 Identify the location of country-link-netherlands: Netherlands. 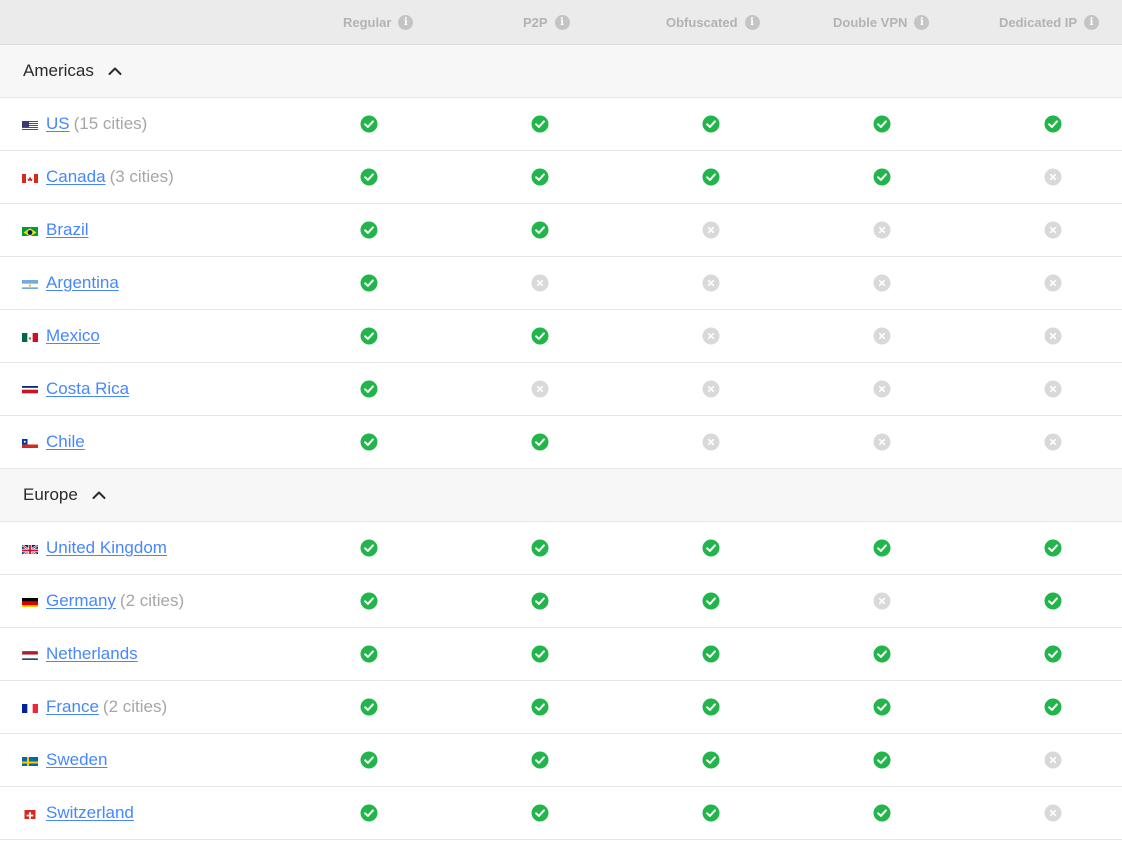
(92, 654).